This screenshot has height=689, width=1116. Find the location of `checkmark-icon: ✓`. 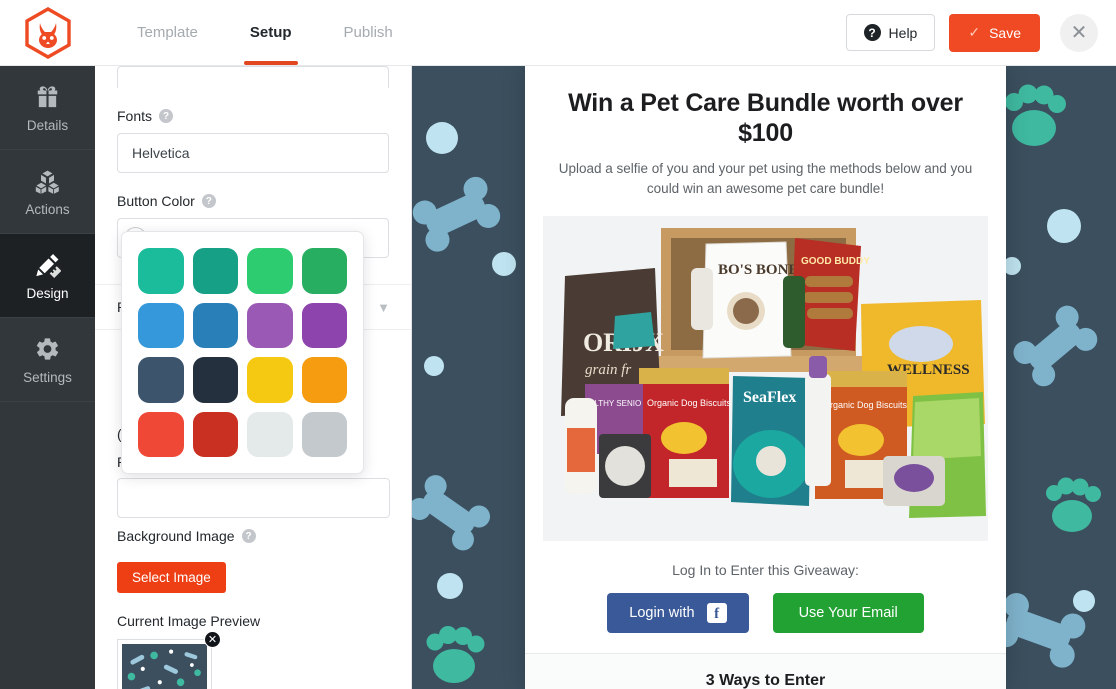

checkmark-icon: ✓ is located at coordinates (974, 32).